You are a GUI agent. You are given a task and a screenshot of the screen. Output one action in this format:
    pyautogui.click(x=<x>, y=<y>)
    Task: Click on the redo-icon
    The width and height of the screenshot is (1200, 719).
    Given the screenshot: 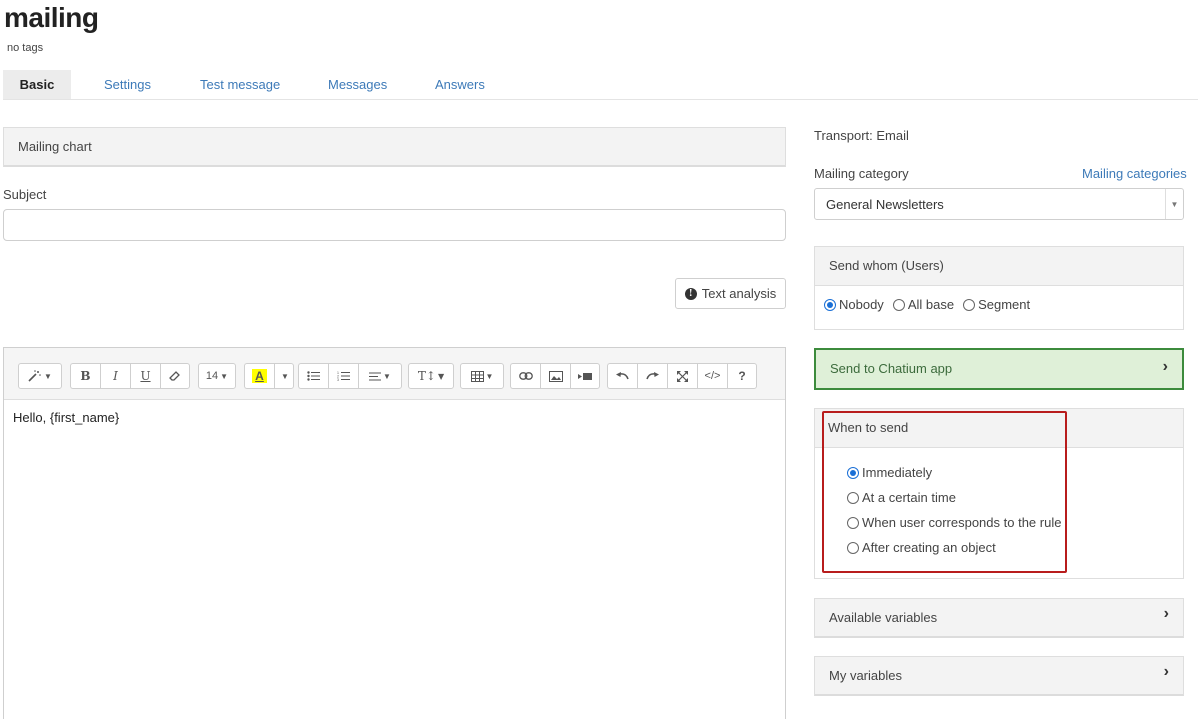 What is the action you would take?
    pyautogui.click(x=652, y=376)
    